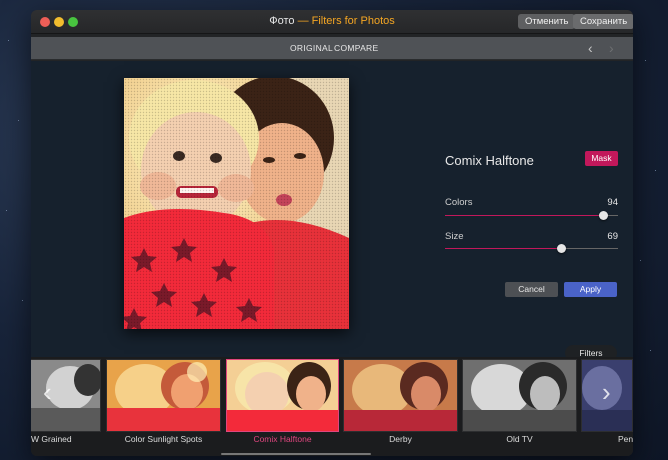  I want to click on view-toolbar: ORIGINAL COMPARE ‹ ›, so click(332, 48).